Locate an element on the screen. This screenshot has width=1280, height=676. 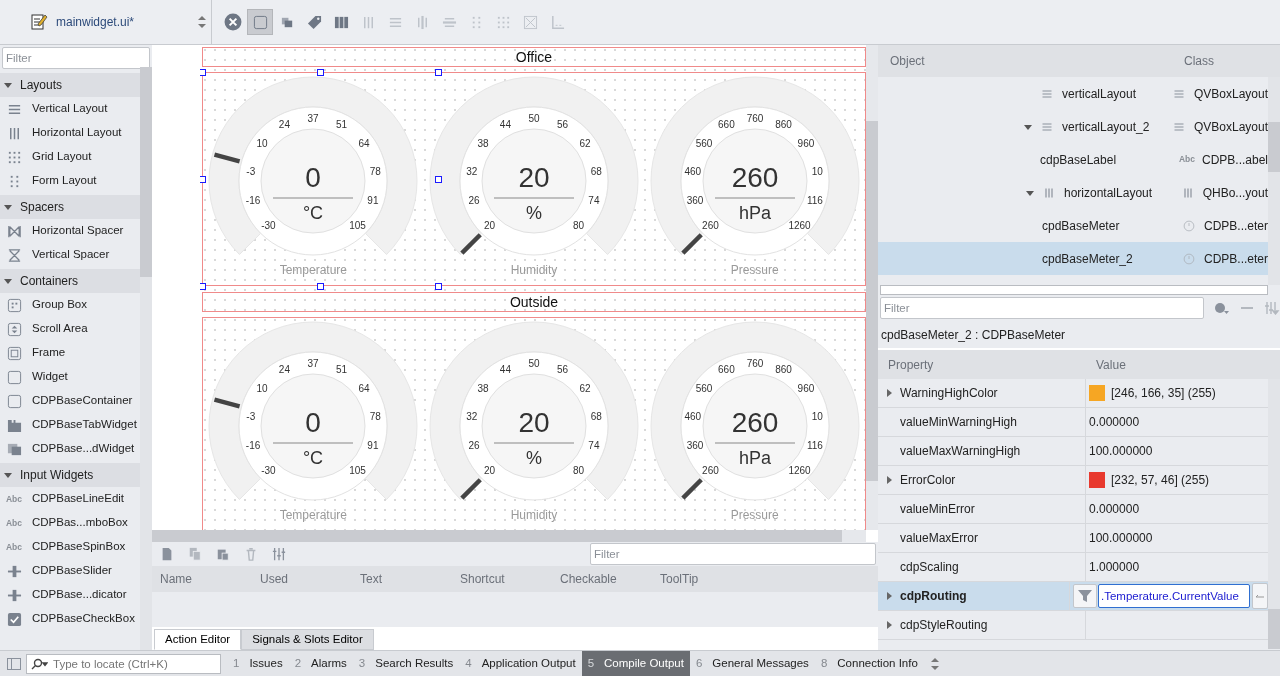
column-header: Shortcut is located at coordinates (510, 579).